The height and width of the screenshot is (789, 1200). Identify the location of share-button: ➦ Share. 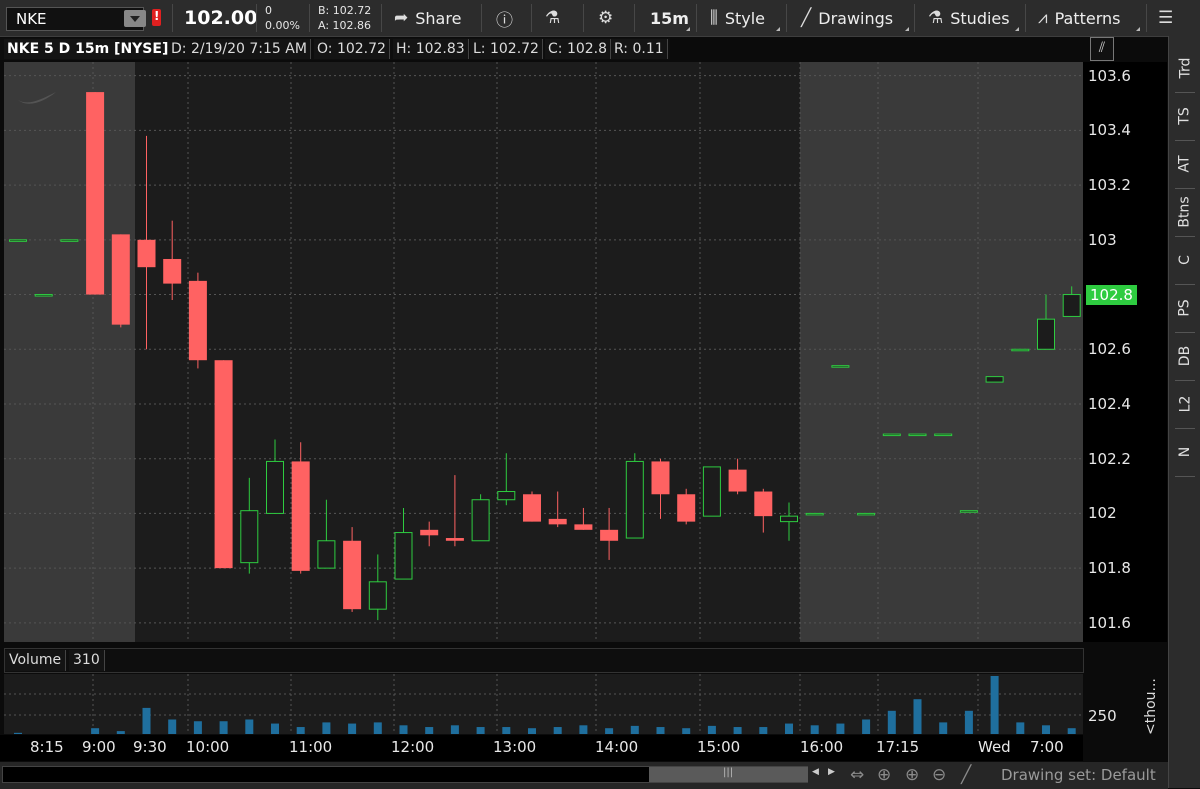
(427, 18).